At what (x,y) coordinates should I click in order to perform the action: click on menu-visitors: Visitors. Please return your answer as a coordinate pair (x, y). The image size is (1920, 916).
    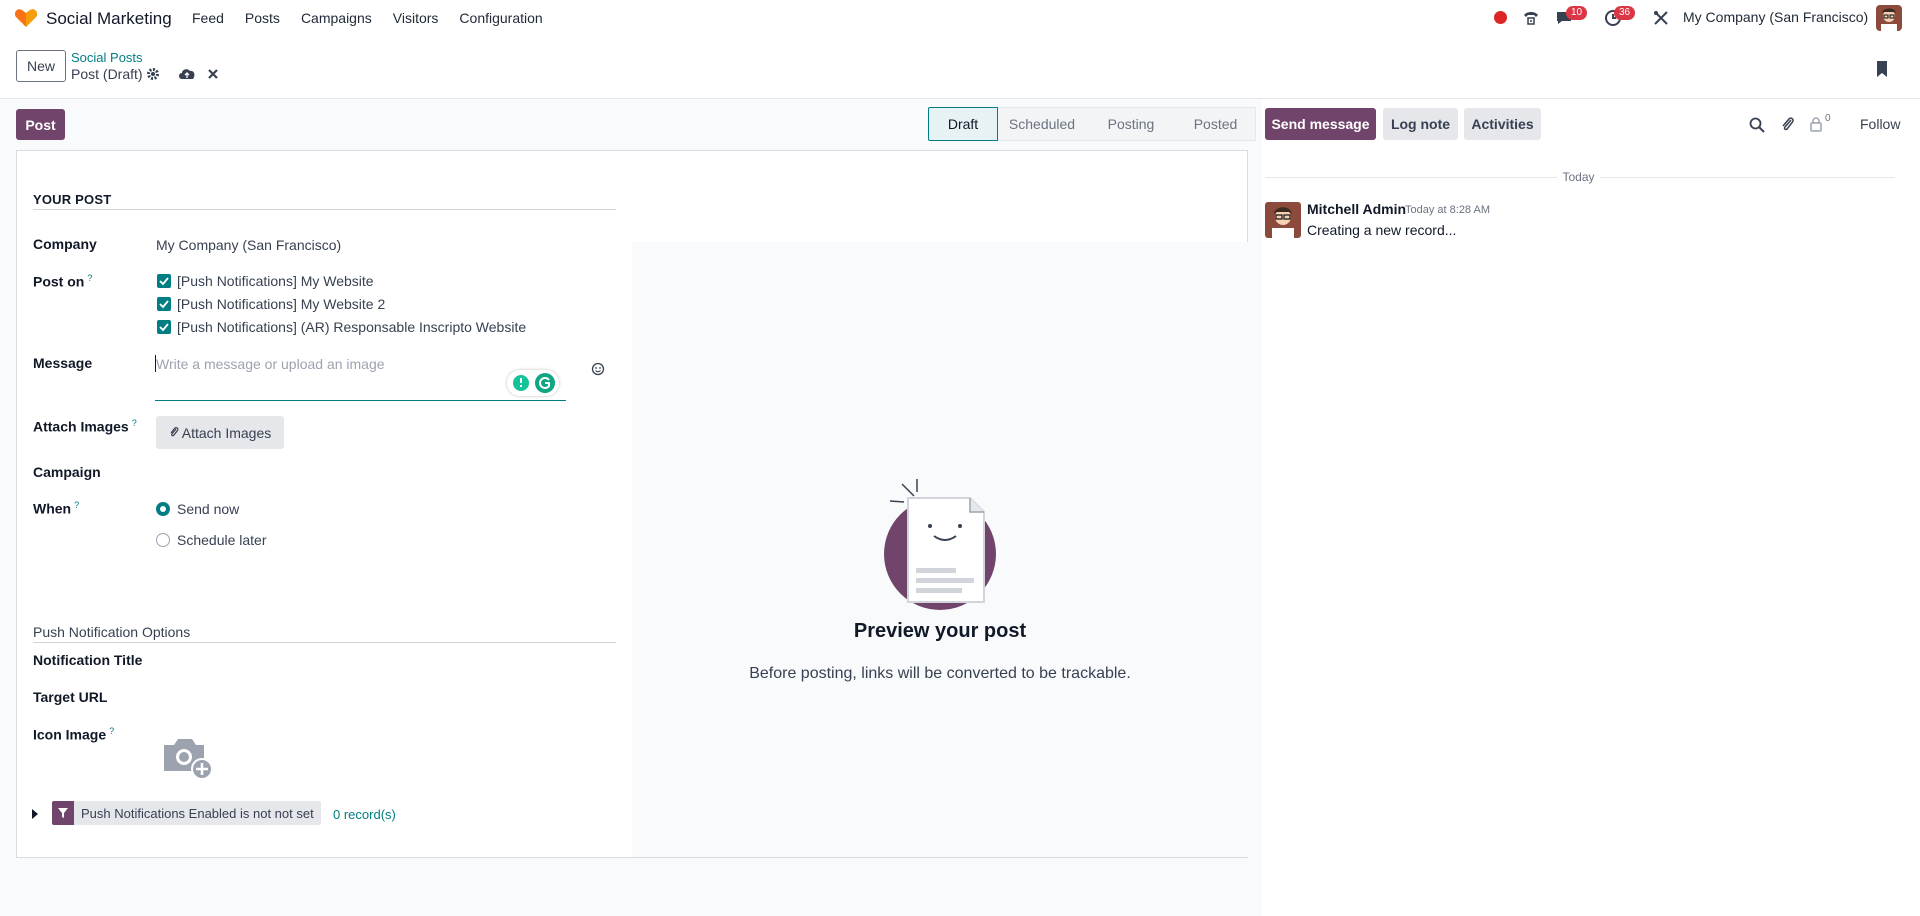
    Looking at the image, I should click on (416, 18).